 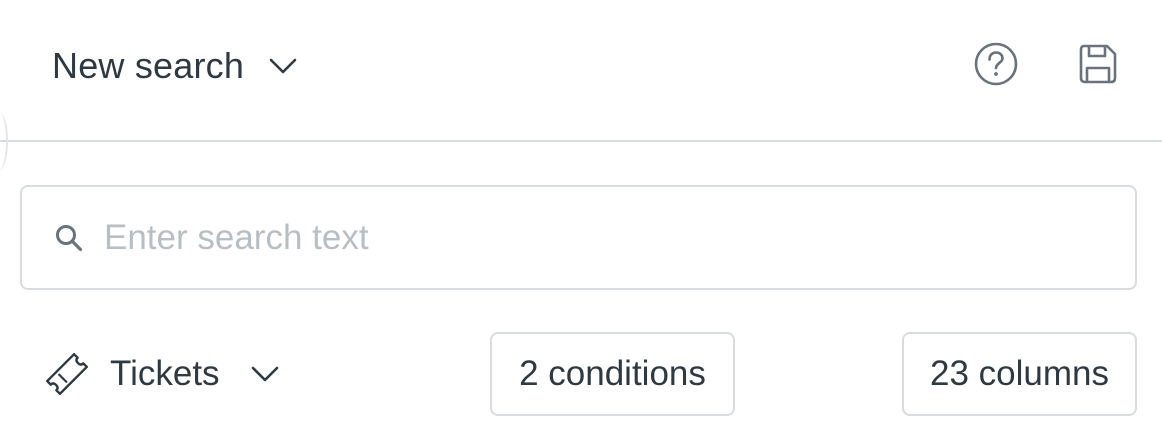 I want to click on columns-button: 23 columns, so click(x=1019, y=374).